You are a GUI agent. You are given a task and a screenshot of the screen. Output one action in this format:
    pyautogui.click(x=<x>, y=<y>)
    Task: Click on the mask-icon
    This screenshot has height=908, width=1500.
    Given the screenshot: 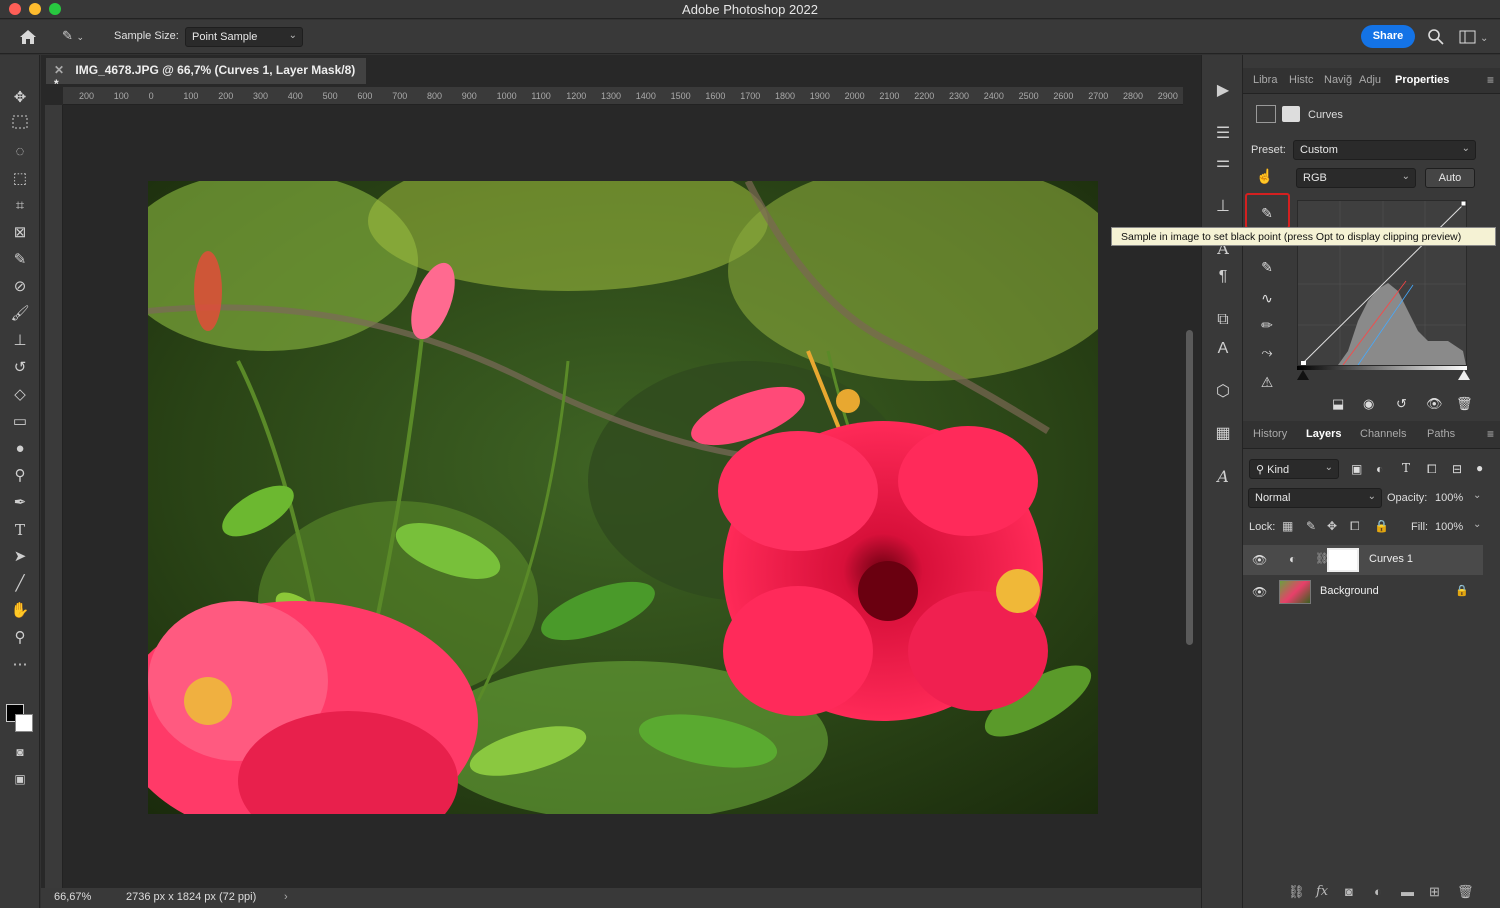 What is the action you would take?
    pyautogui.click(x=1291, y=114)
    